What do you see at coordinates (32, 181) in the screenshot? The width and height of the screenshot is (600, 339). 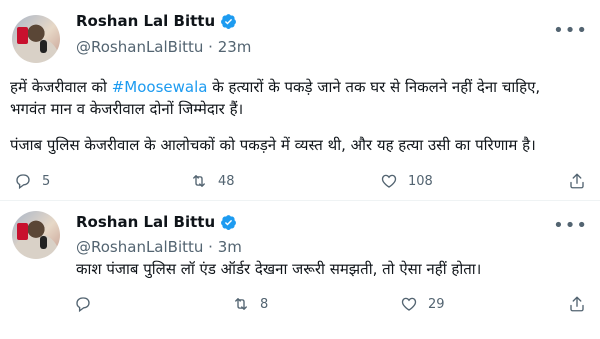 I see `reply-button: 5` at bounding box center [32, 181].